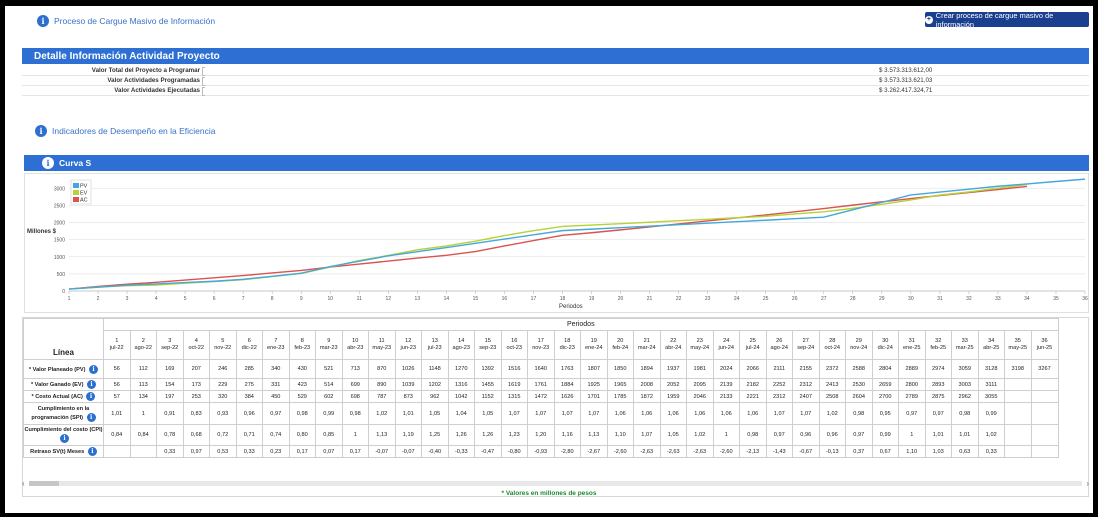 The image size is (1098, 517). Describe the element at coordinates (708, 299) in the screenshot. I see `x-tick-label: 23` at that location.